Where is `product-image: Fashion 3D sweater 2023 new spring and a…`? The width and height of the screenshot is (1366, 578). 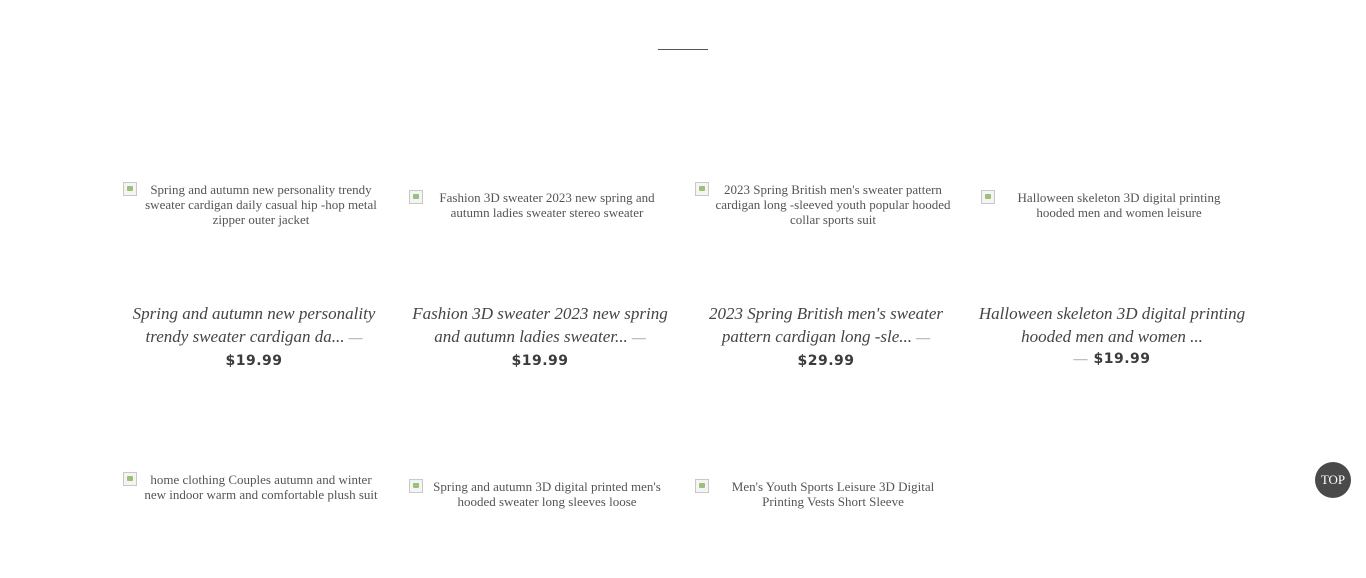
product-image: Fashion 3D sweater 2023 new spring and a… is located at coordinates (540, 205).